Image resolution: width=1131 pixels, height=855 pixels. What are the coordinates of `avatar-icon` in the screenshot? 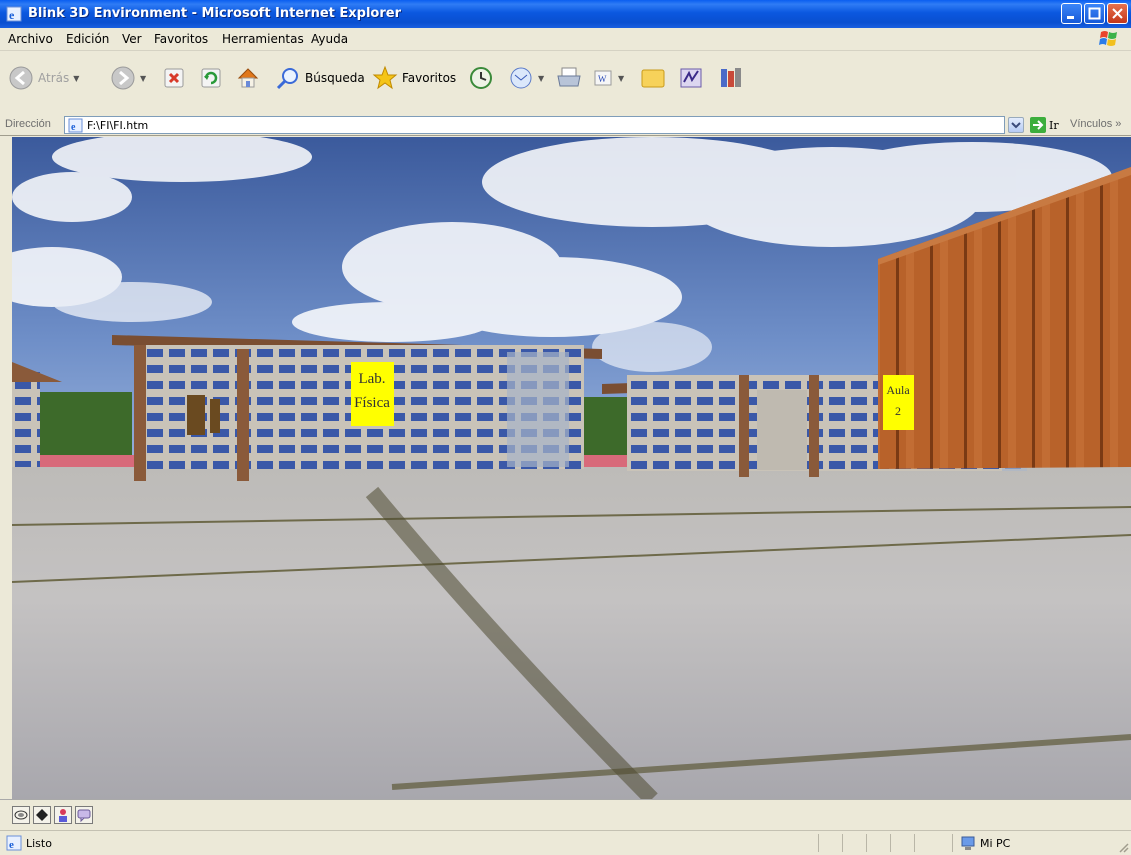 It's located at (63, 815).